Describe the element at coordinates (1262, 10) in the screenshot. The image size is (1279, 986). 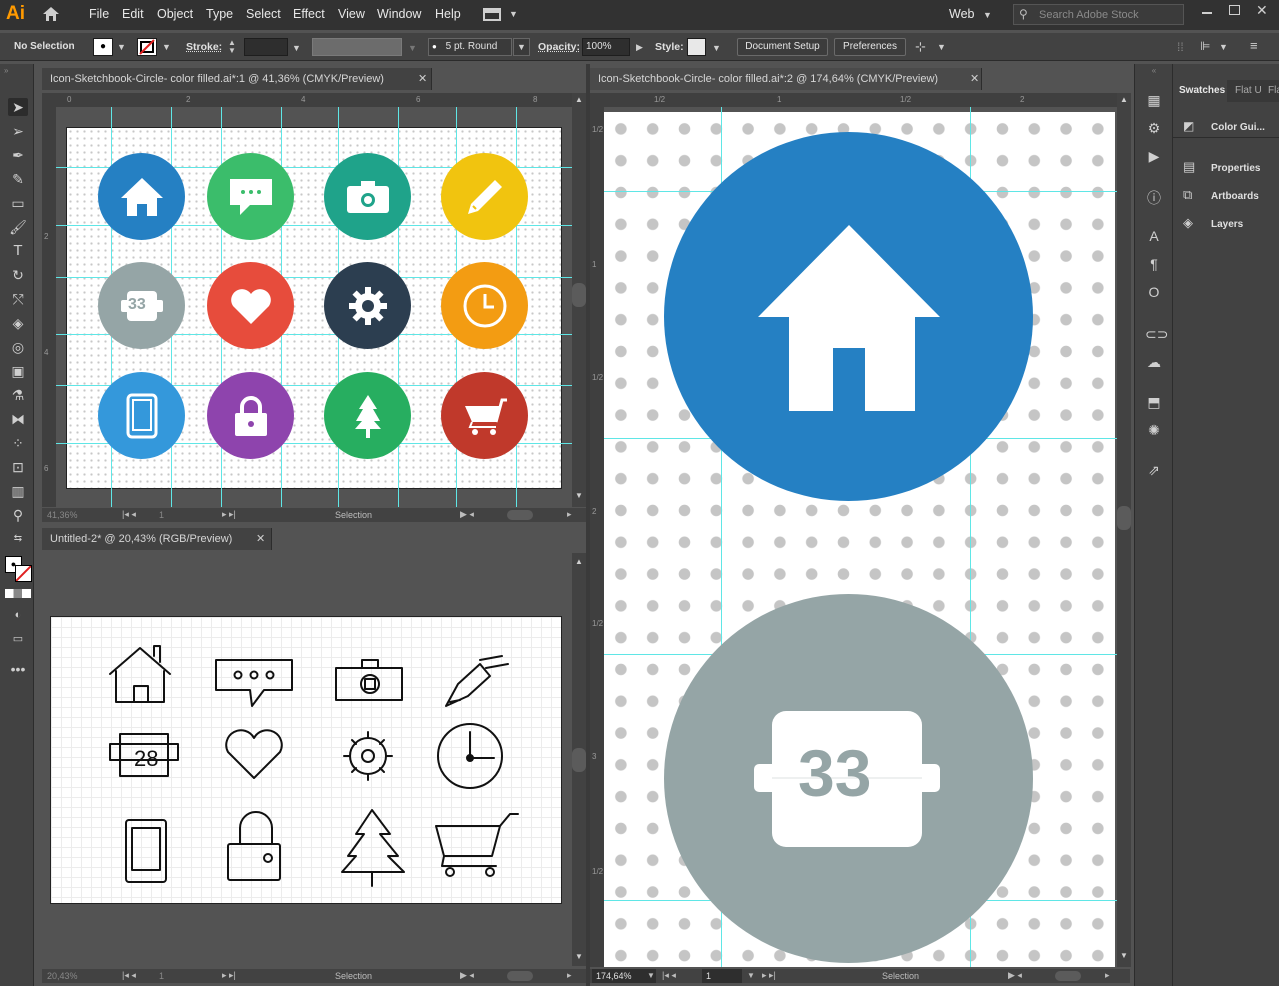
I see `close-button: ✕` at that location.